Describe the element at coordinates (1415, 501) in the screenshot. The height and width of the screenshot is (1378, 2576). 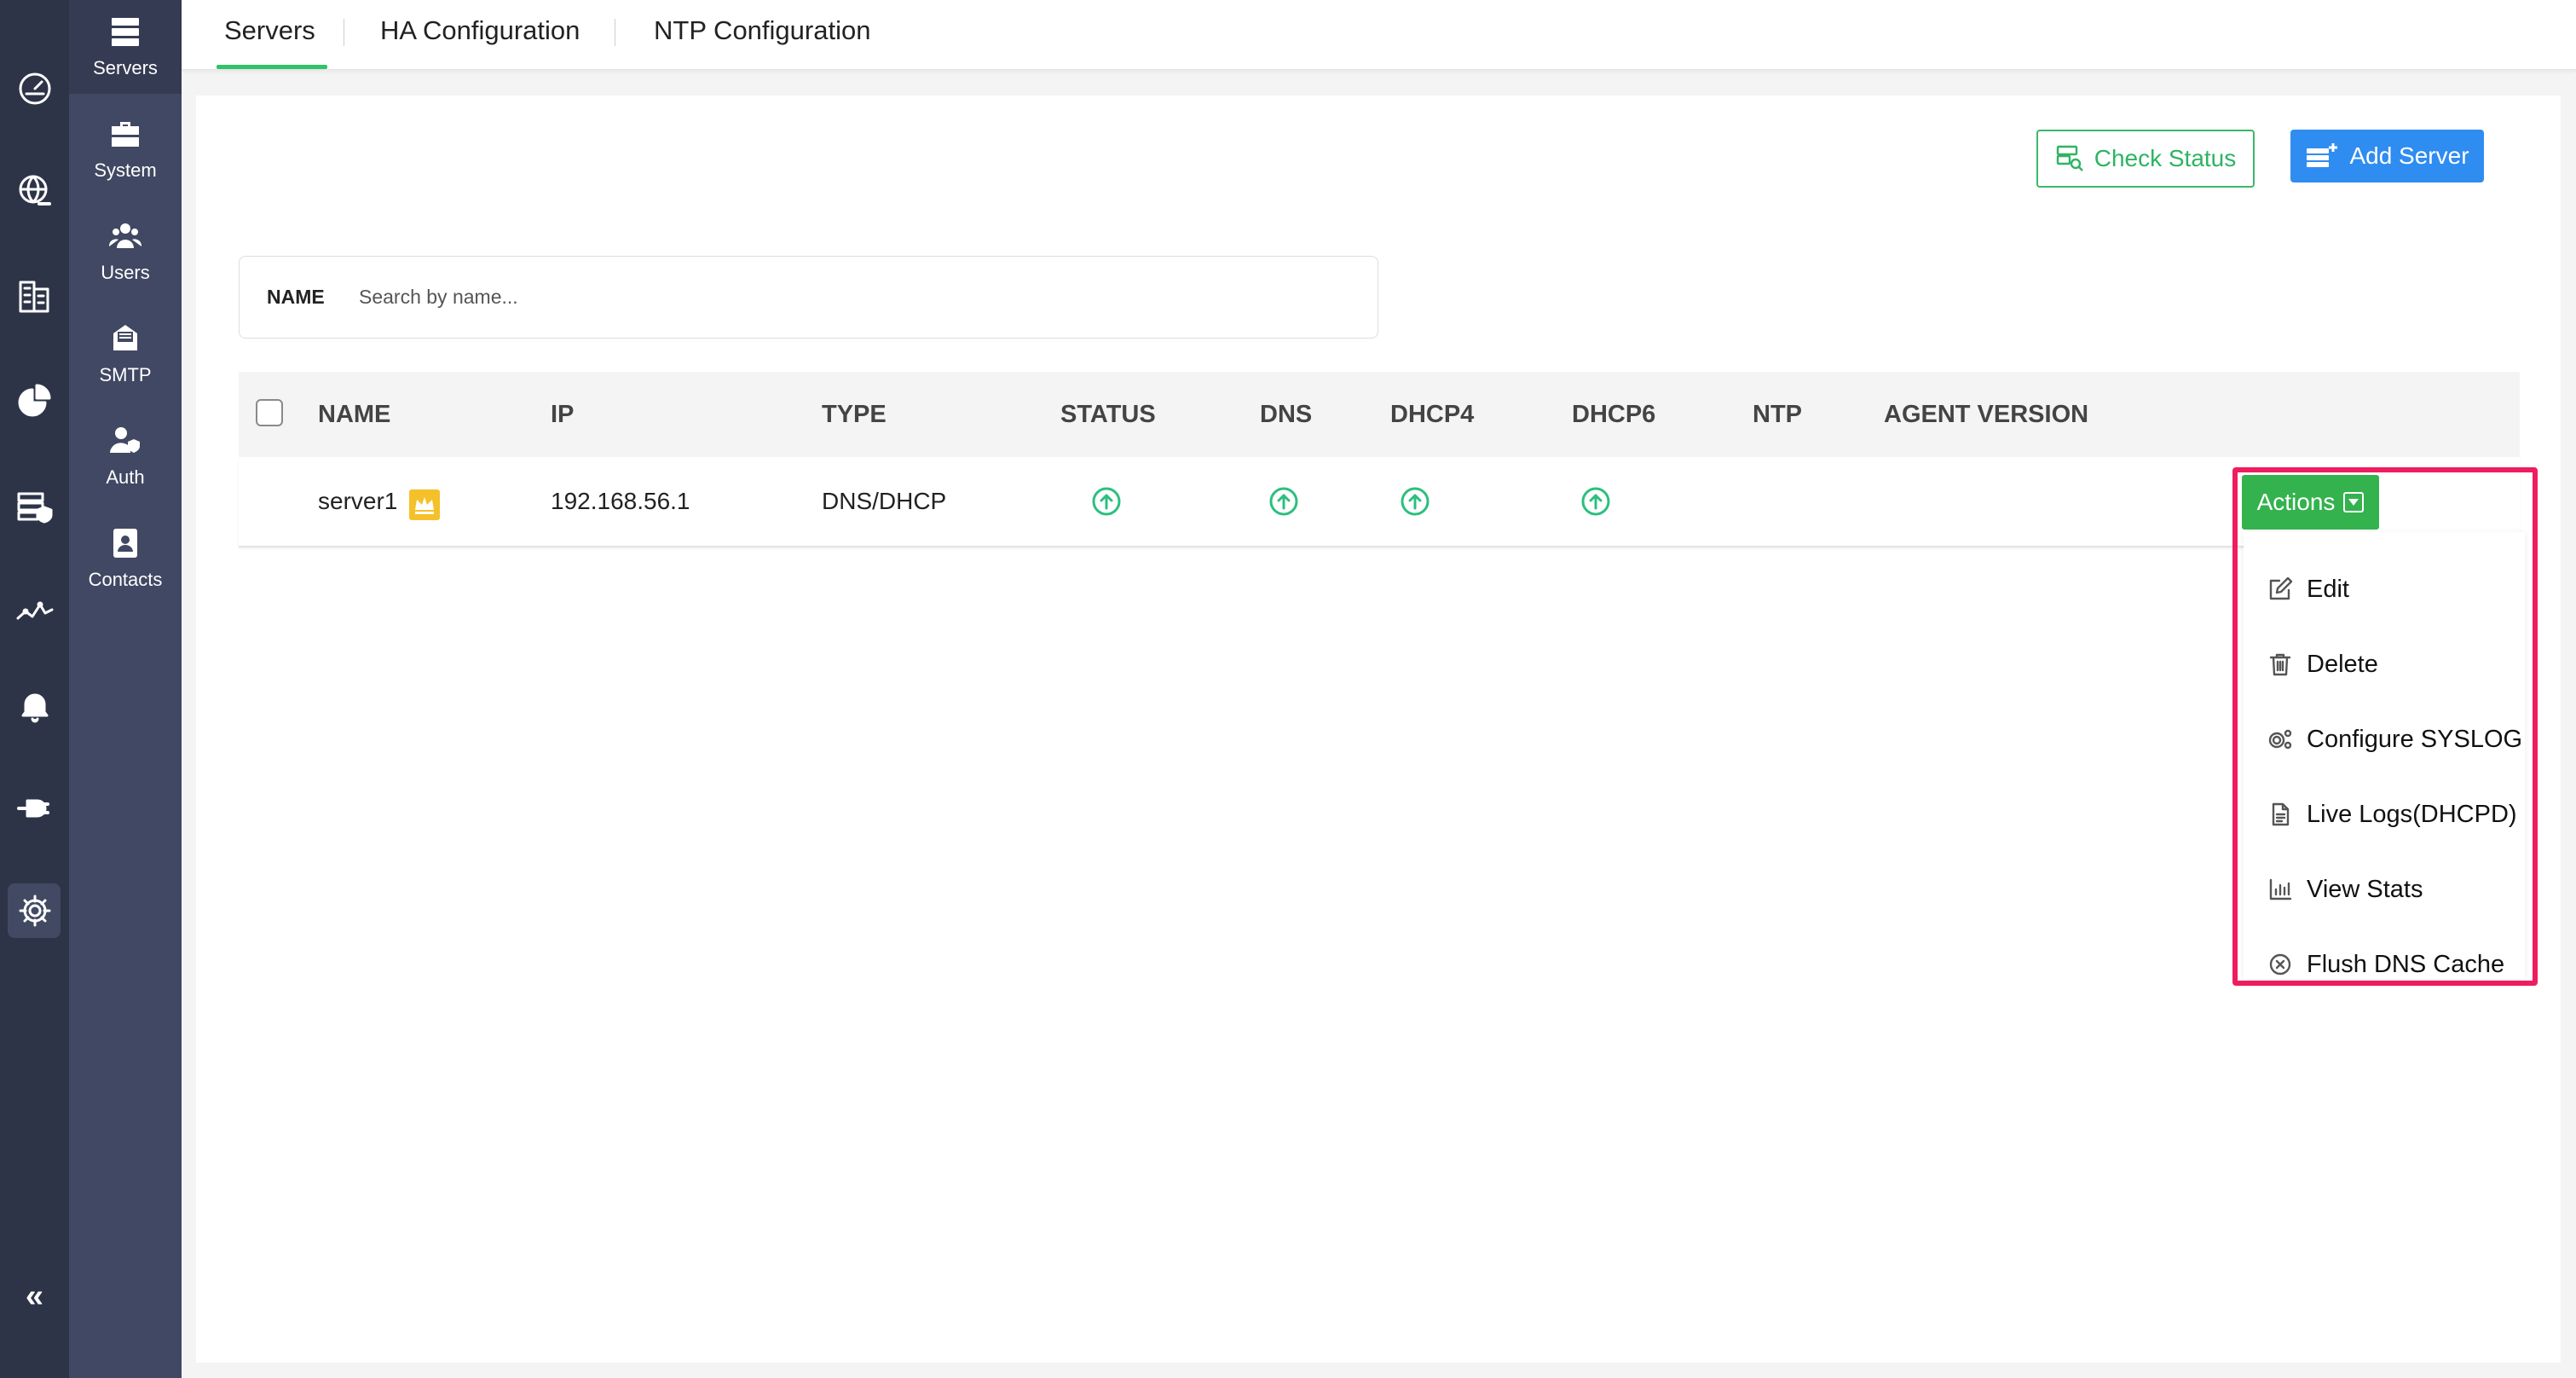
I see `dhcp4-up-arrow-icon` at that location.